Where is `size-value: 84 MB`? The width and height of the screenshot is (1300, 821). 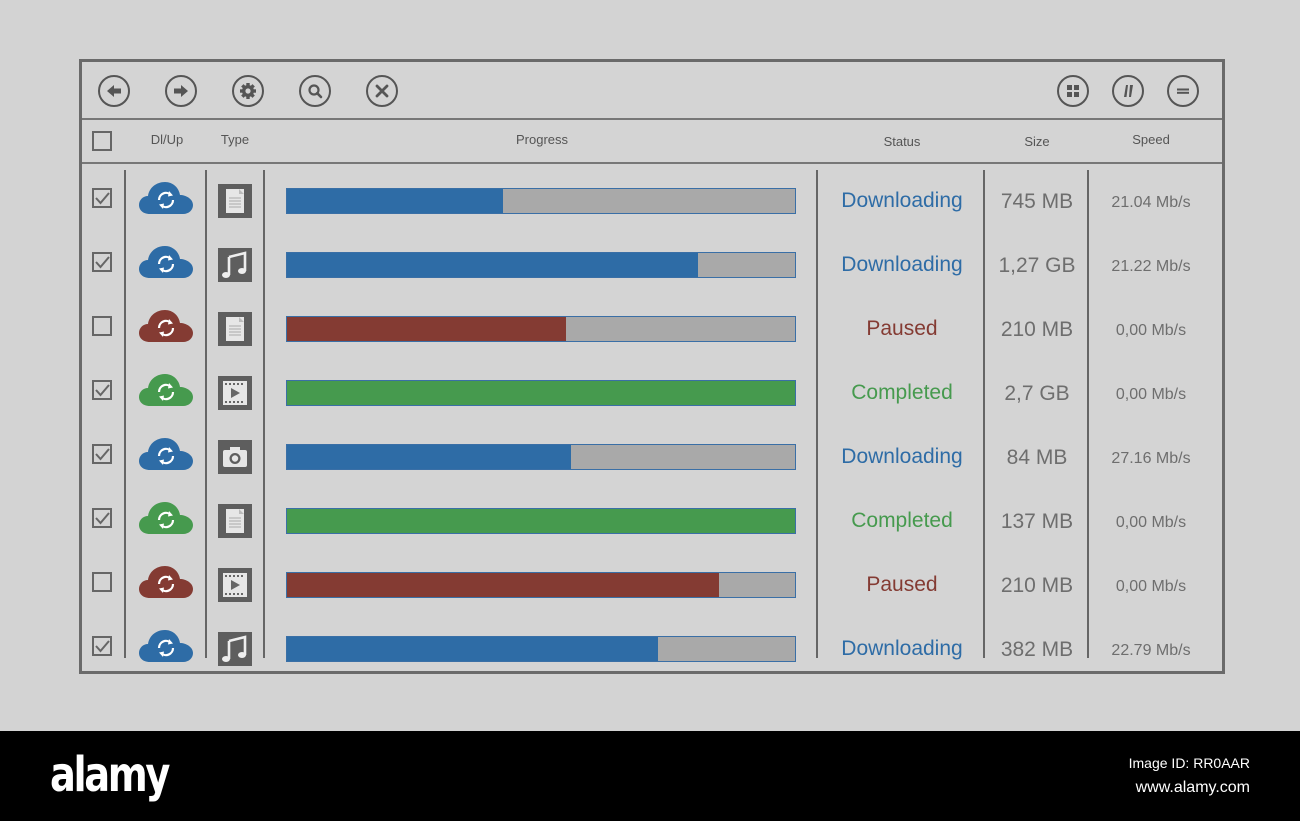
size-value: 84 MB is located at coordinates (1037, 457).